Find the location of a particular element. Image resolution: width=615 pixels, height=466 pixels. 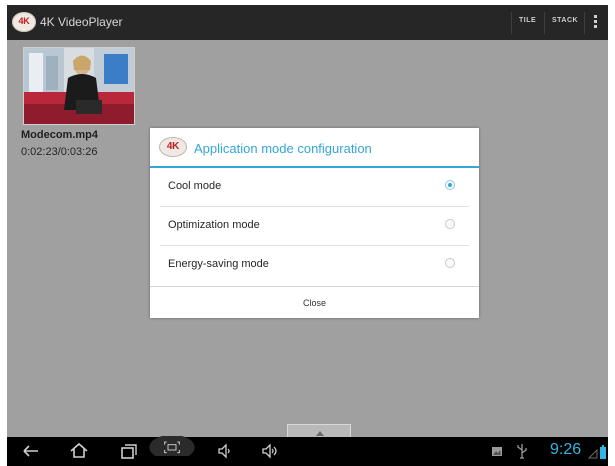

tile-button: TILE is located at coordinates (527, 20).